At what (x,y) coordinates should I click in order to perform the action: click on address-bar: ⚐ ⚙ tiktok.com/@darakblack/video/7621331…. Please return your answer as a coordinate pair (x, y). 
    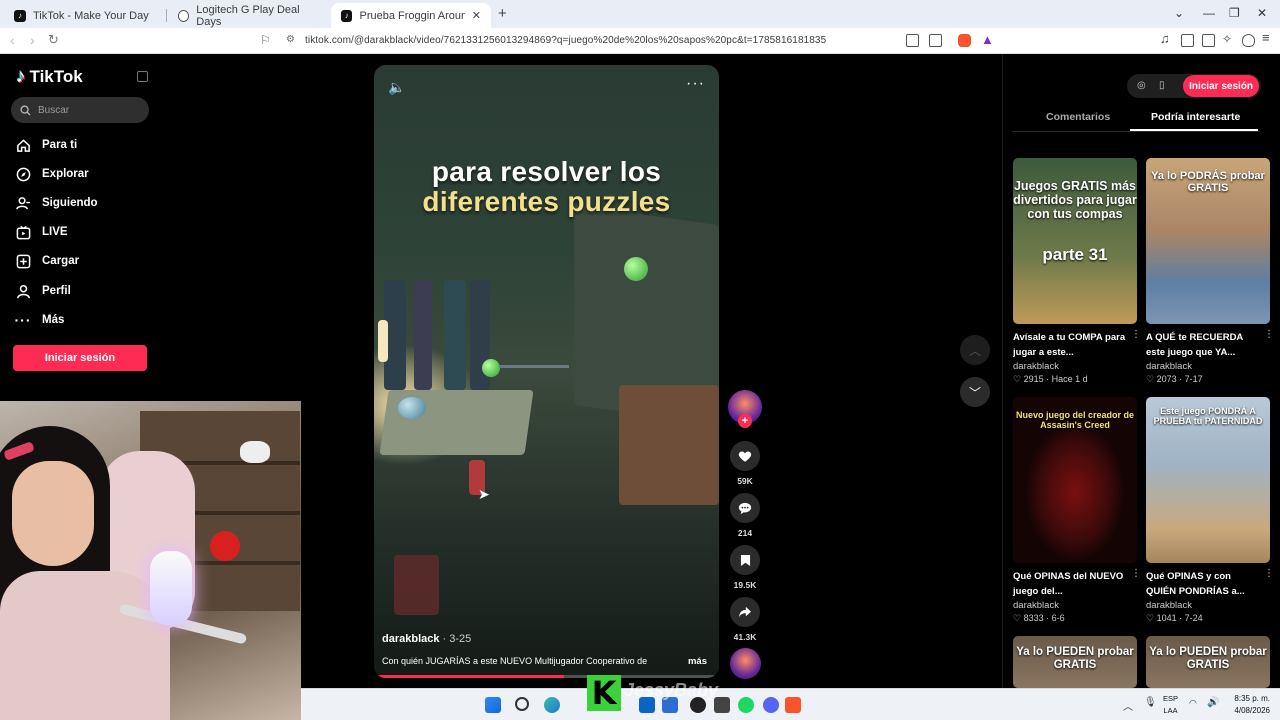
    Looking at the image, I should click on (626, 41).